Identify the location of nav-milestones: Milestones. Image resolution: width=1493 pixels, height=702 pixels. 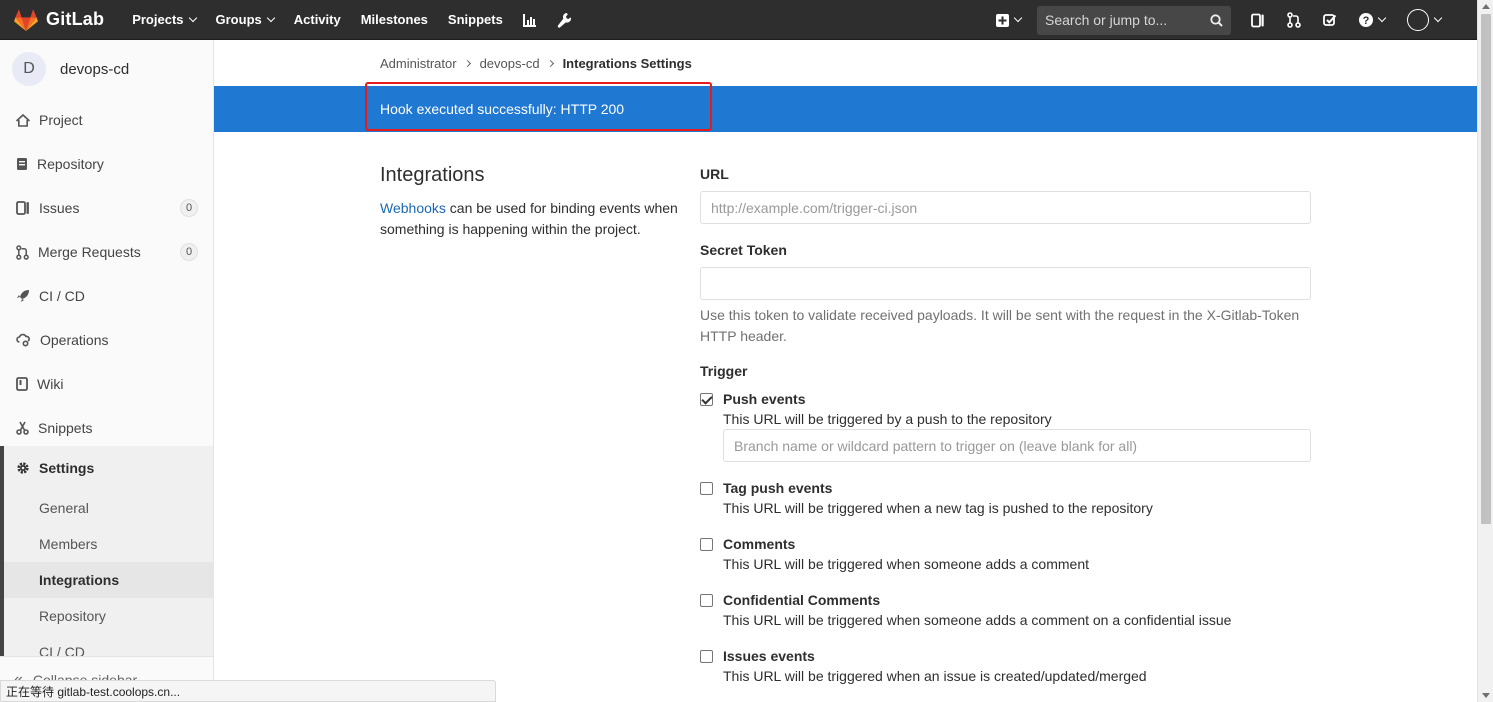
(394, 19).